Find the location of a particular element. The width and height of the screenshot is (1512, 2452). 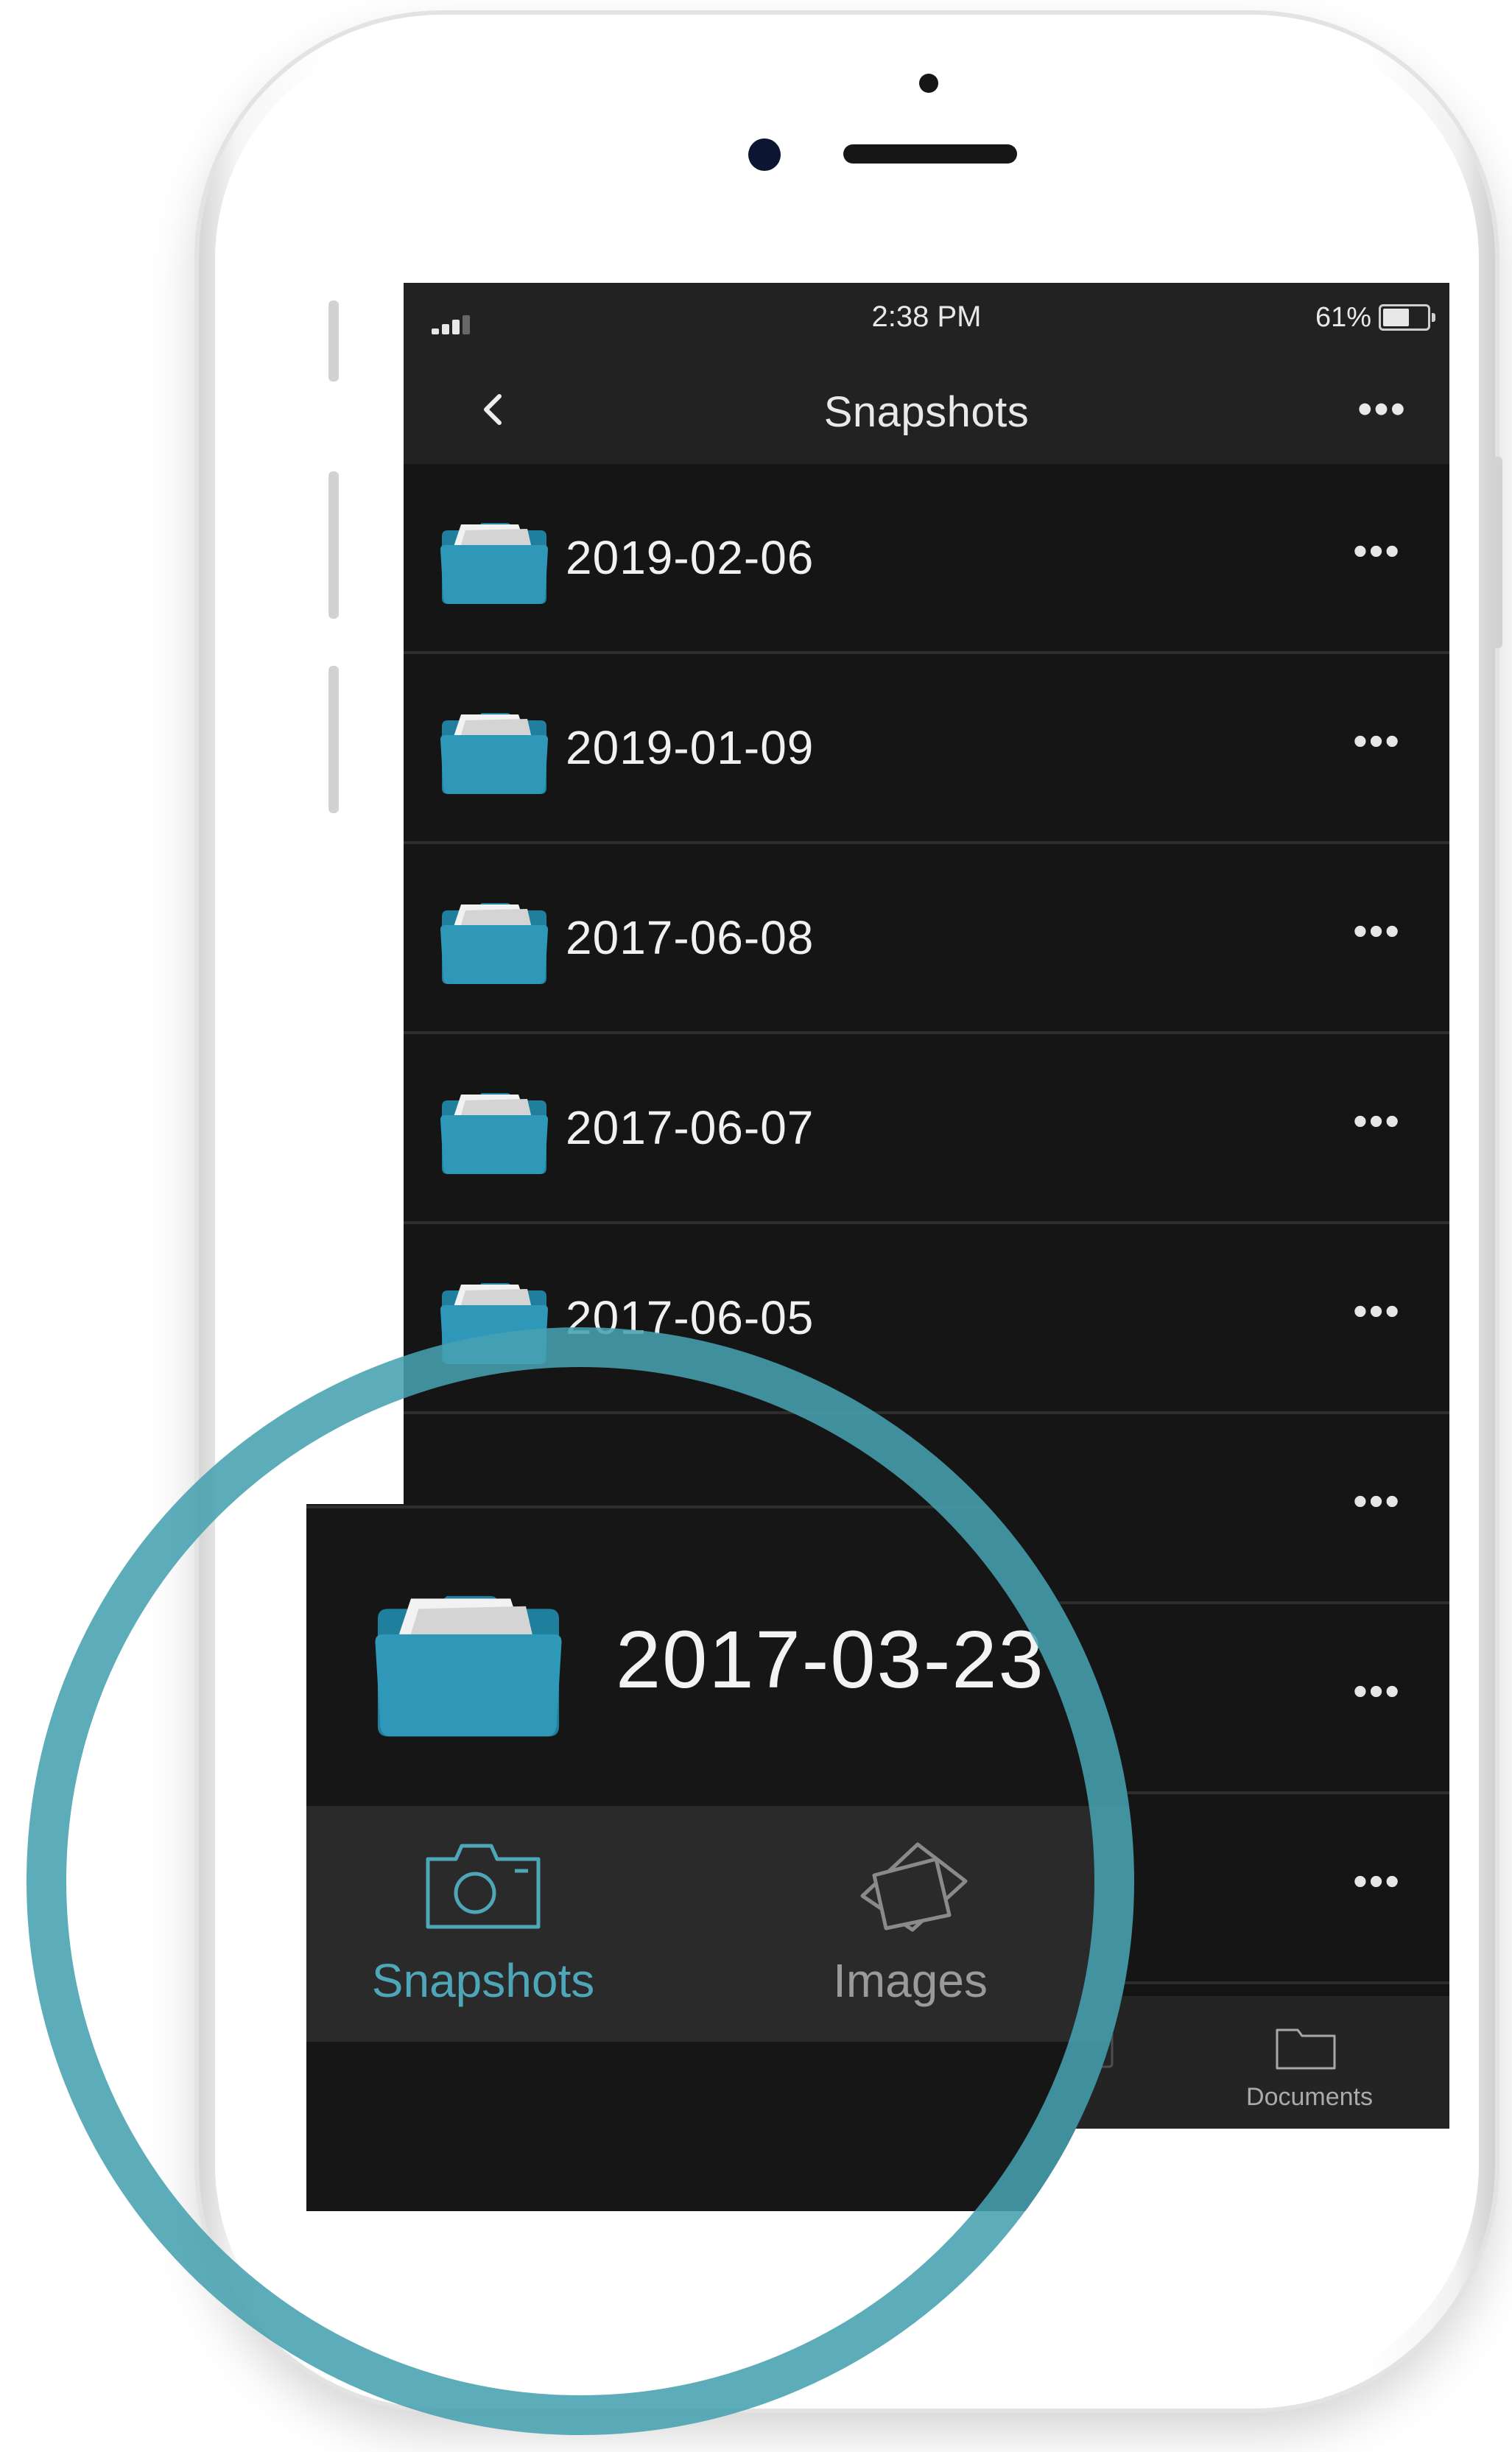

folder-name: 2017-06-08 is located at coordinates (690, 937).